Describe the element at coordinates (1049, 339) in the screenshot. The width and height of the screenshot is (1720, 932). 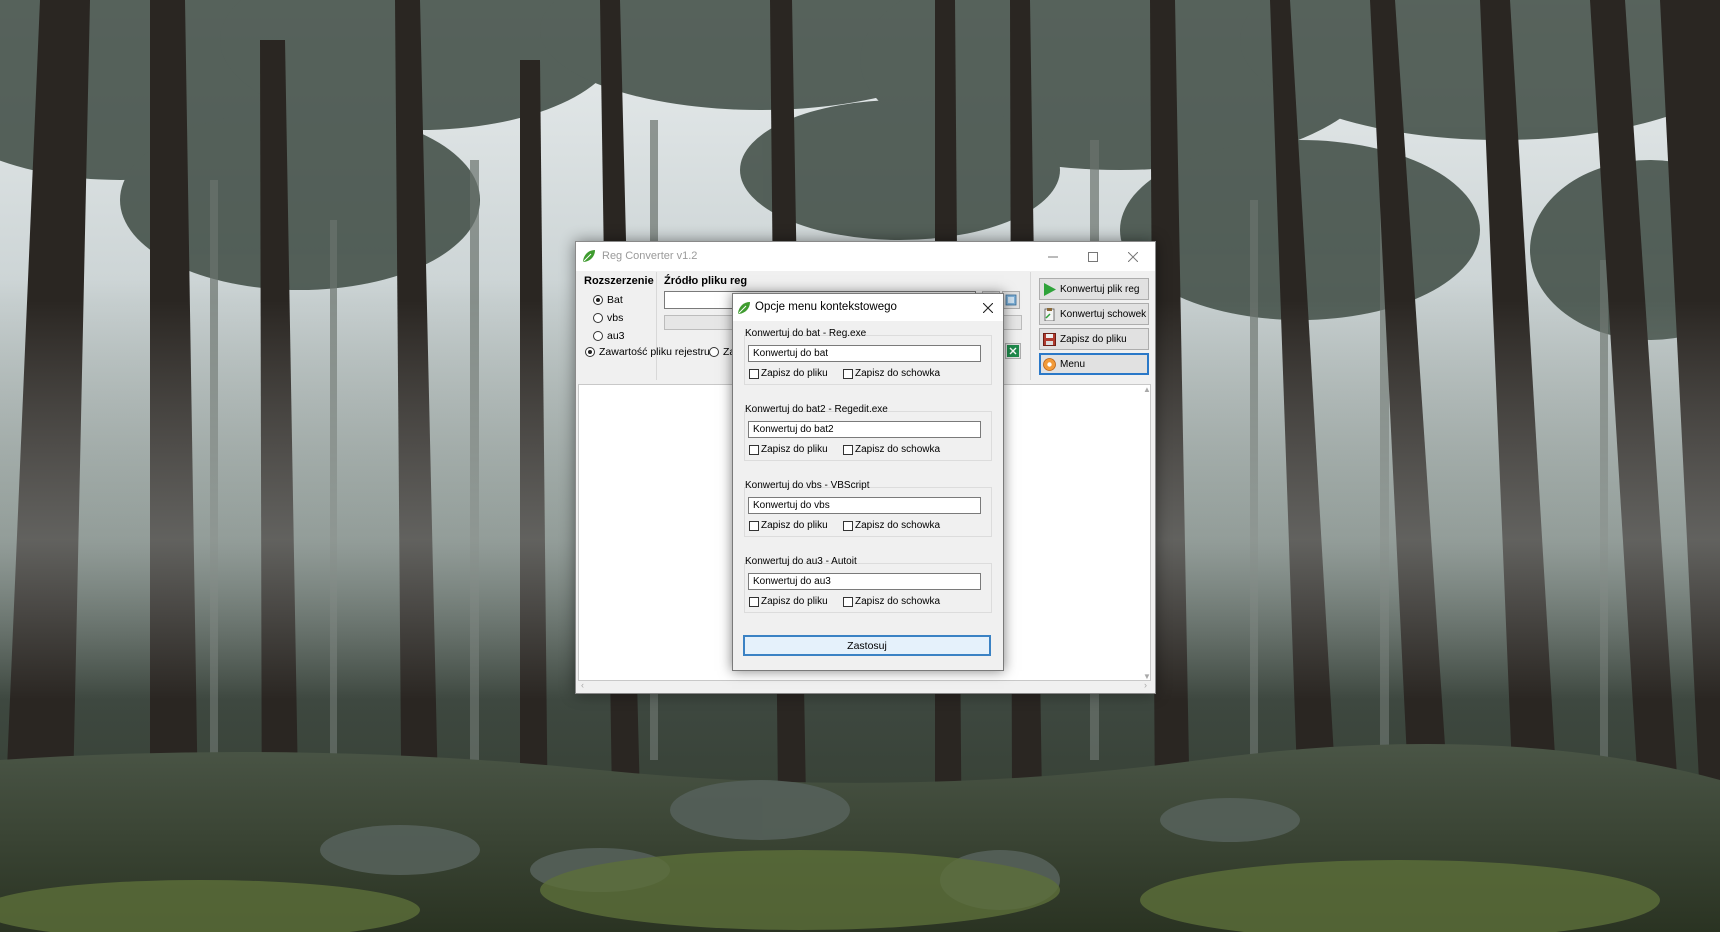
I see `floppy-save-icon` at that location.